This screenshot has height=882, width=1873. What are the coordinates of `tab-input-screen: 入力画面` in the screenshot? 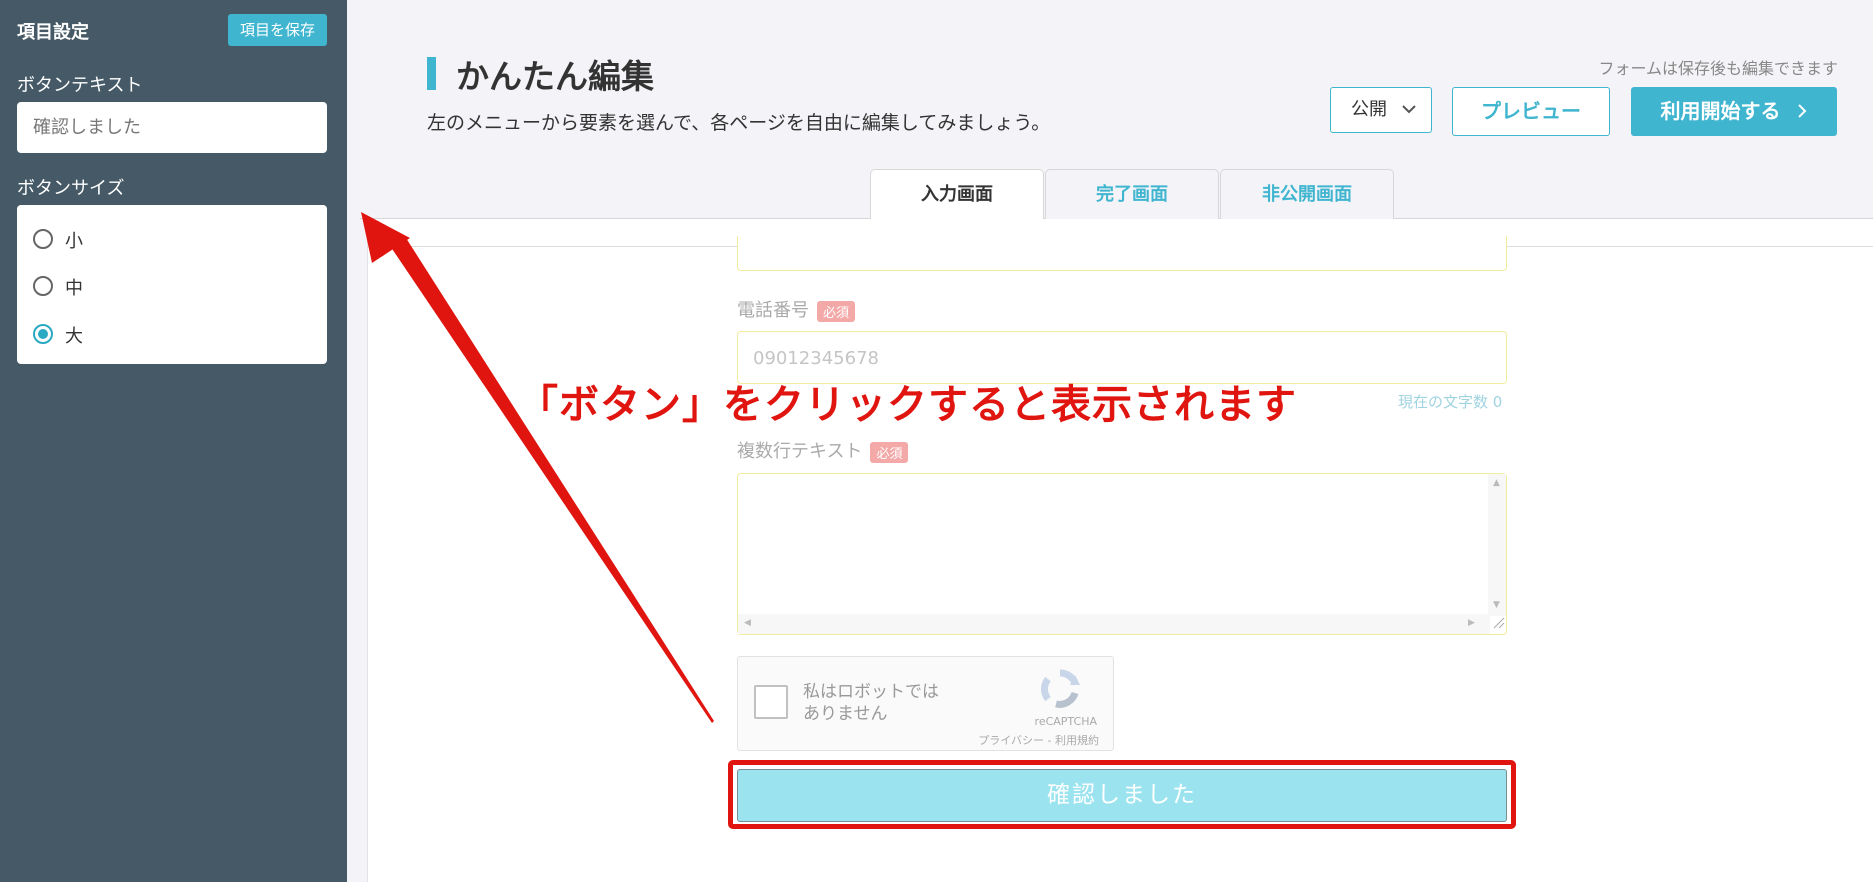 It's located at (957, 194).